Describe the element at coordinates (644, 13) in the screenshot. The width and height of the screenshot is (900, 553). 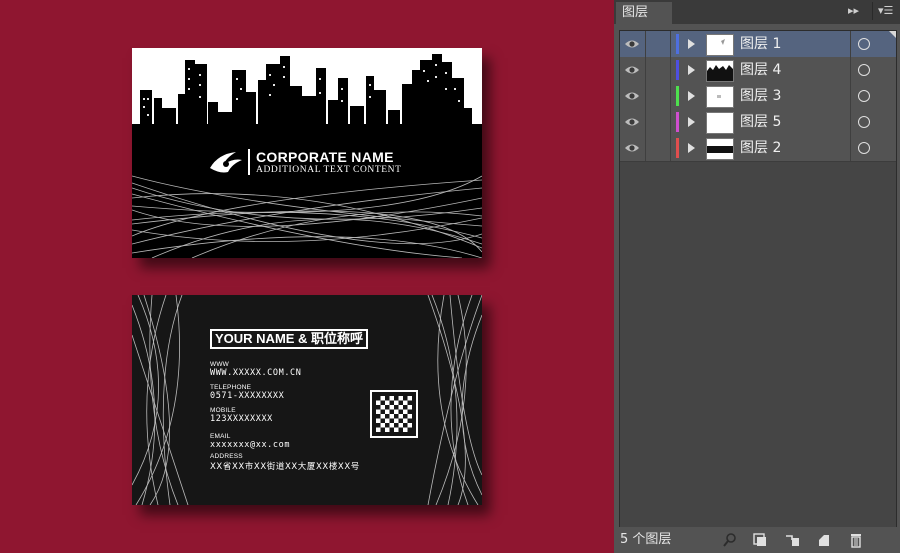
I see `tab-layers: 图层` at that location.